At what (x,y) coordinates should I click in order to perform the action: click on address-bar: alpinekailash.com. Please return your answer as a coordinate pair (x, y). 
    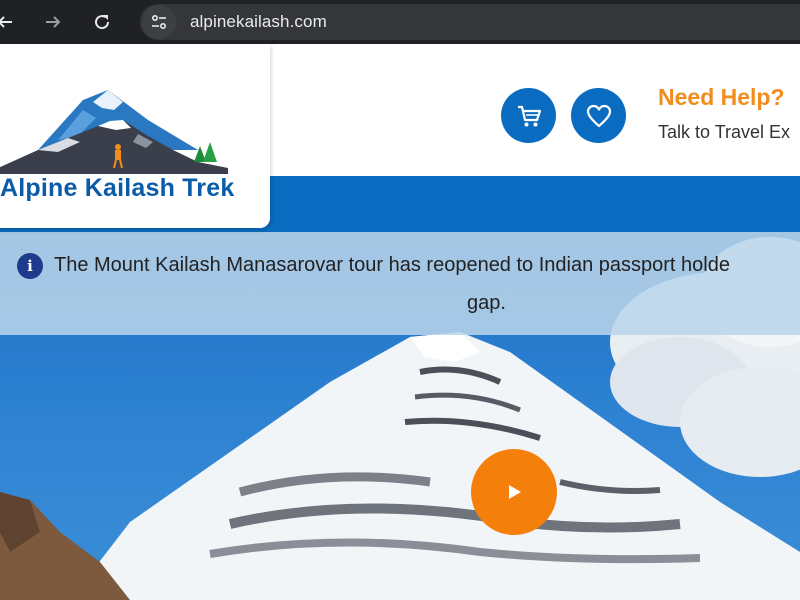
    Looking at the image, I should click on (470, 22).